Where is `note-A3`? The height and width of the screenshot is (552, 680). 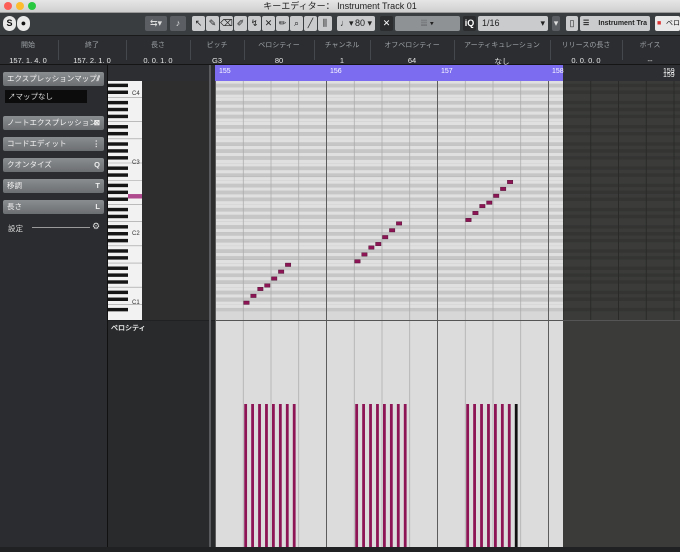
note-A3 is located at coordinates (503, 188).